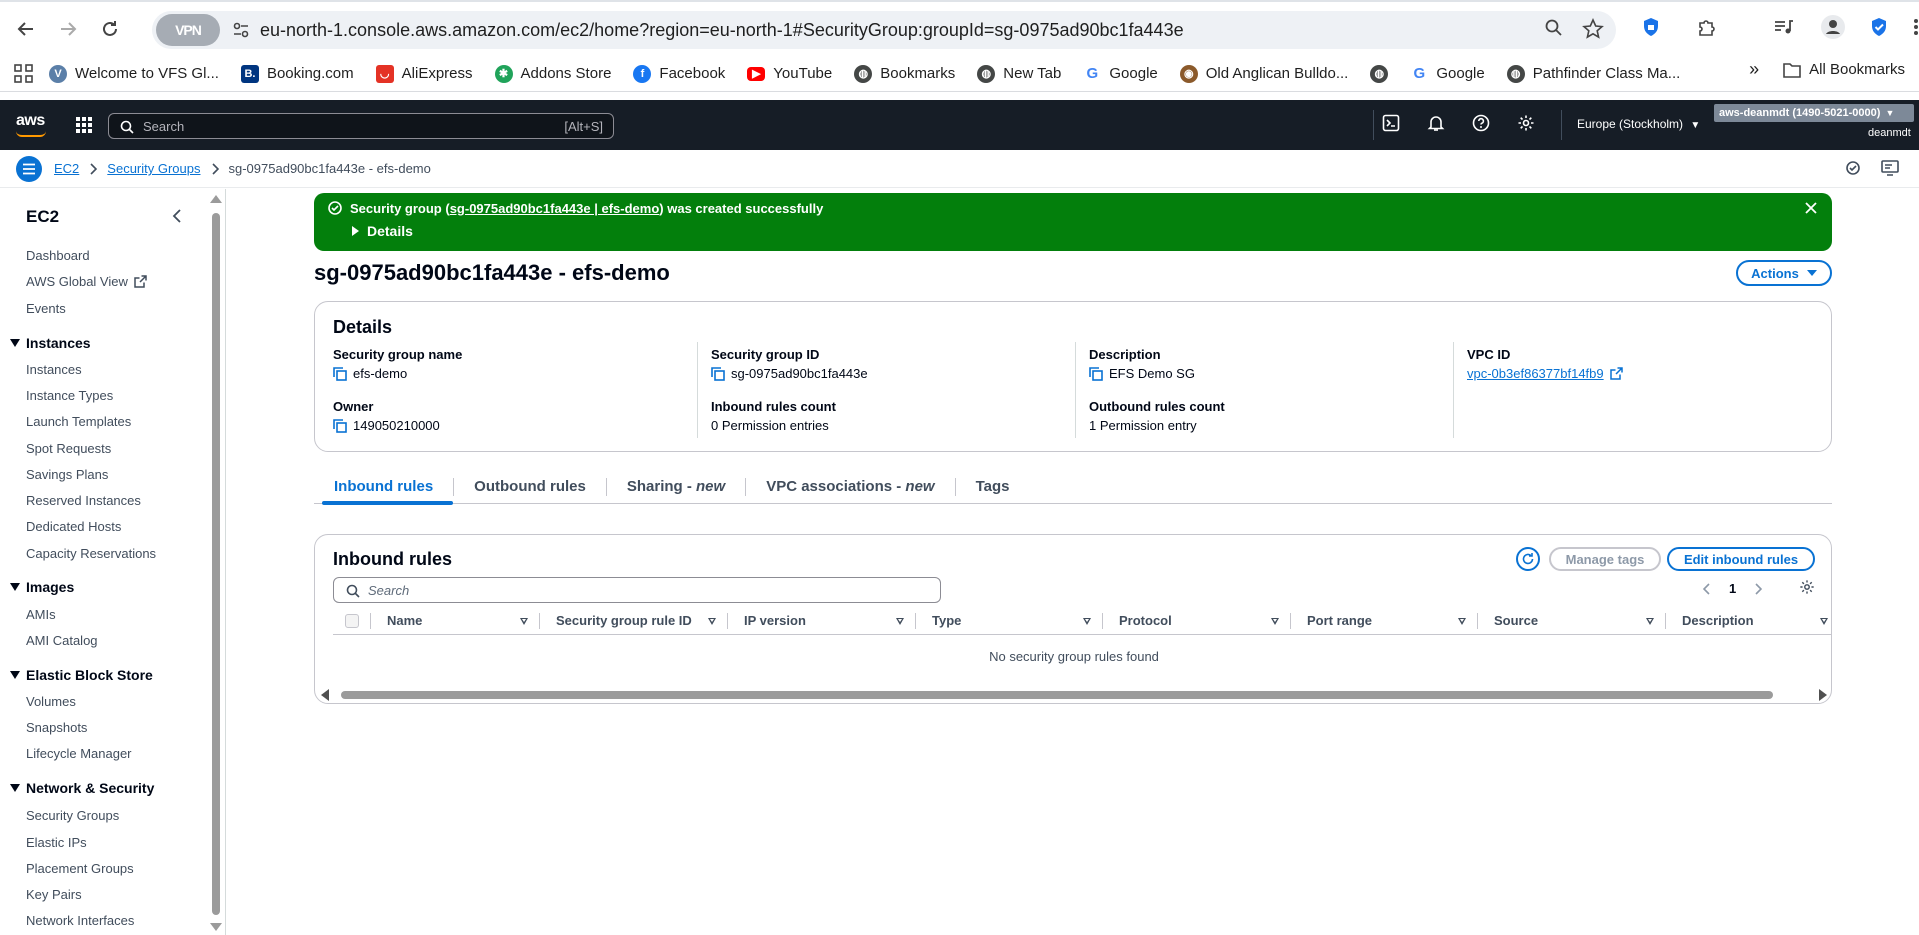  Describe the element at coordinates (382, 231) in the screenshot. I see `flash-details-toggle: Details` at that location.